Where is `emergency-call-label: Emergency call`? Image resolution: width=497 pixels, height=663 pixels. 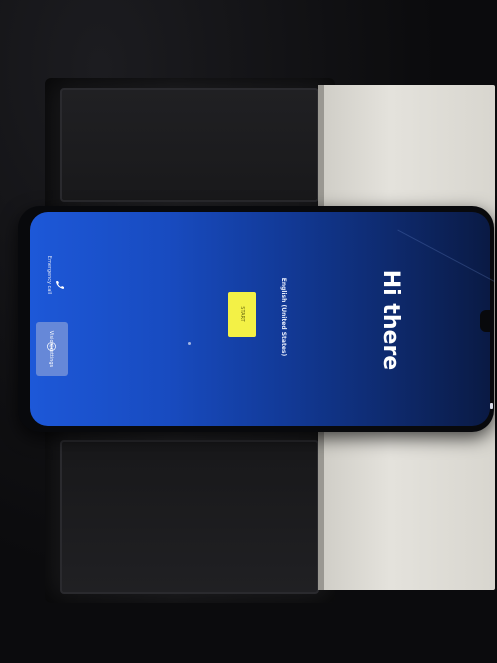
emergency-call-label: Emergency call is located at coordinates (49, 275).